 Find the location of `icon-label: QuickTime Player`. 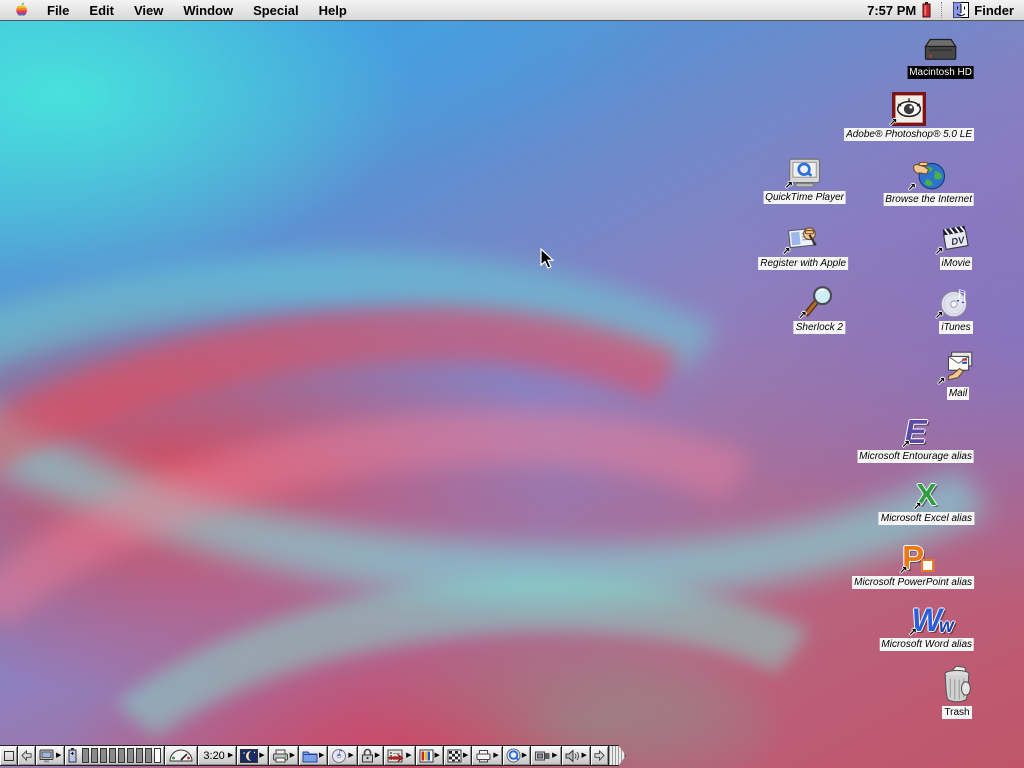

icon-label: QuickTime Player is located at coordinates (805, 197).